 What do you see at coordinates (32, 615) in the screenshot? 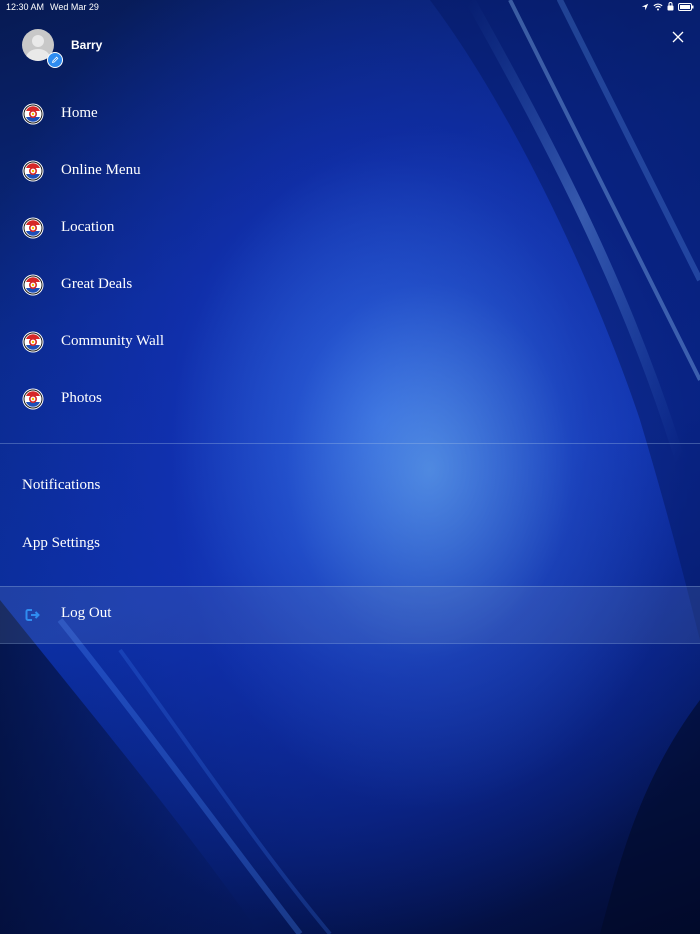
I see `logout-icon` at bounding box center [32, 615].